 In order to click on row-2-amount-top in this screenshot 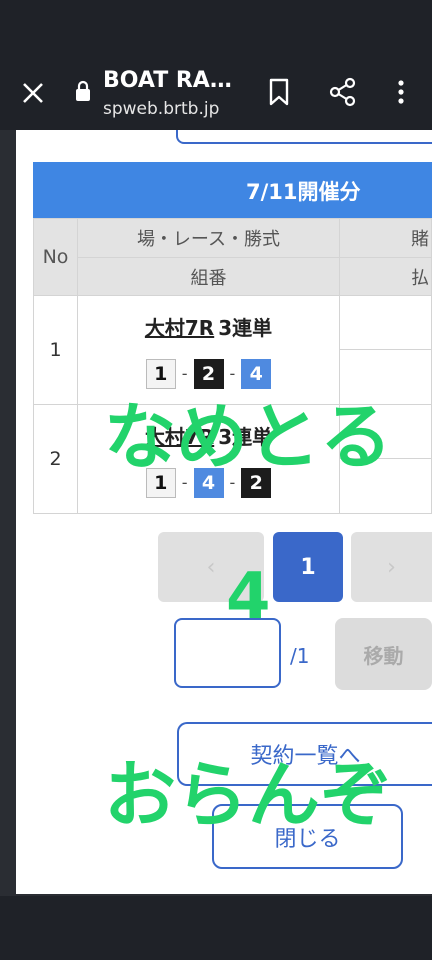, I will do `click(385, 431)`.